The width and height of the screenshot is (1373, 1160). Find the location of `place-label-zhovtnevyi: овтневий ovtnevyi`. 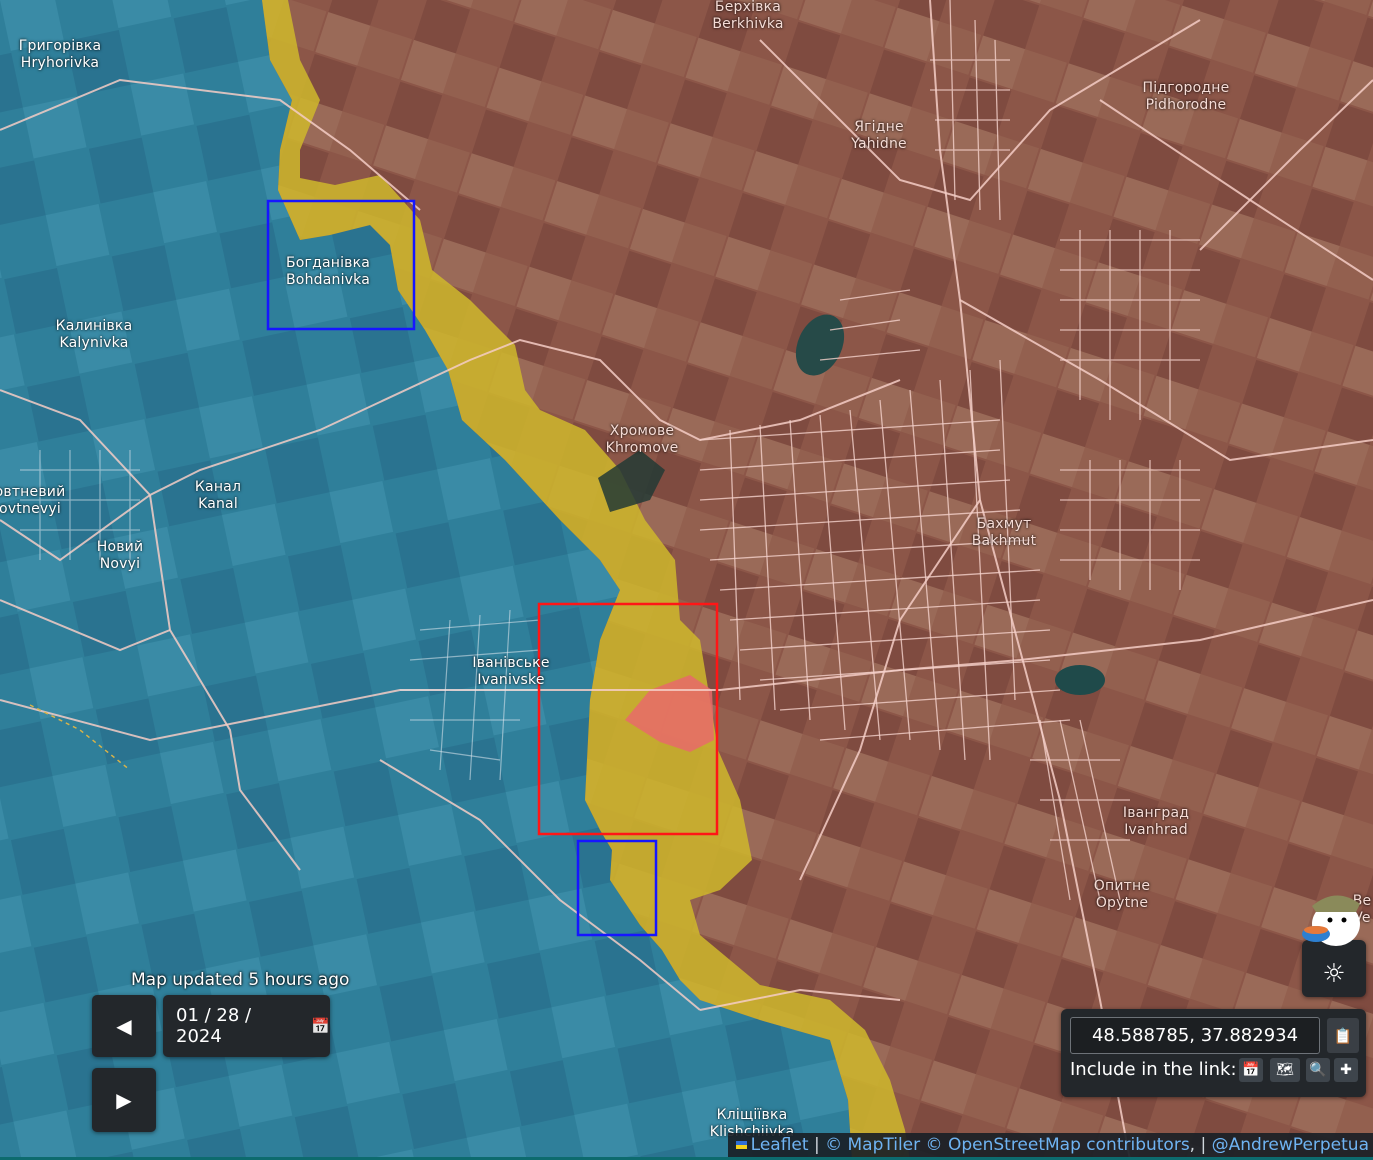

place-label-zhovtnevyi: овтневий ovtnevyi is located at coordinates (33, 500).